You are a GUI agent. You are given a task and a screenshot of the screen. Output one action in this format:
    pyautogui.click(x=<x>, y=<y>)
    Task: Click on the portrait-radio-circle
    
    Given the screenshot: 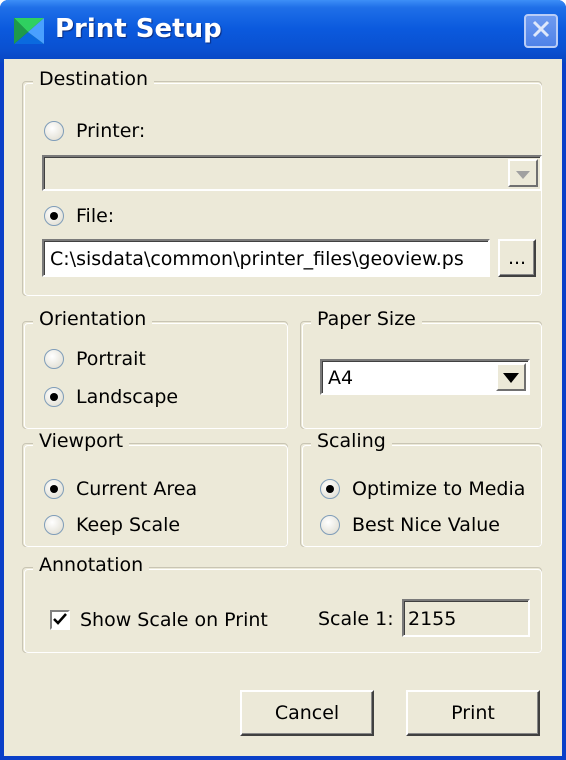 What is the action you would take?
    pyautogui.click(x=54, y=359)
    